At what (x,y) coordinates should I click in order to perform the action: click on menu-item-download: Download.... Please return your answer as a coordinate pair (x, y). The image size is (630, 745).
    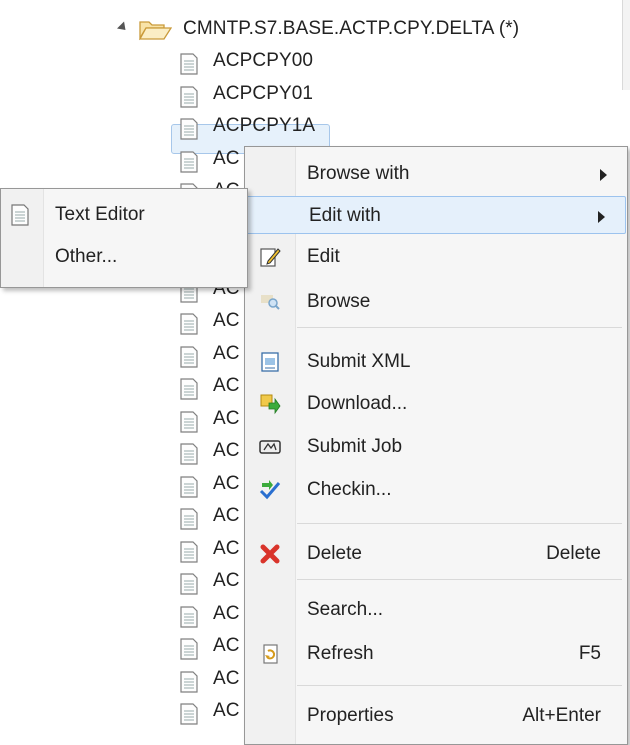
    Looking at the image, I should click on (436, 404).